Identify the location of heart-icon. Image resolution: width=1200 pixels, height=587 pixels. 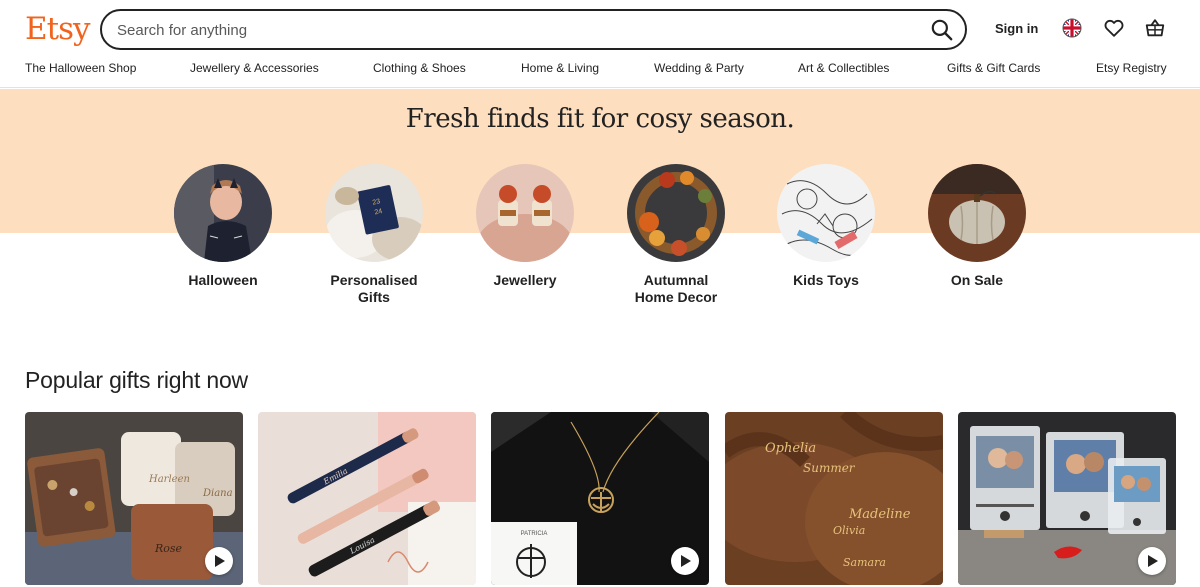
(1114, 28).